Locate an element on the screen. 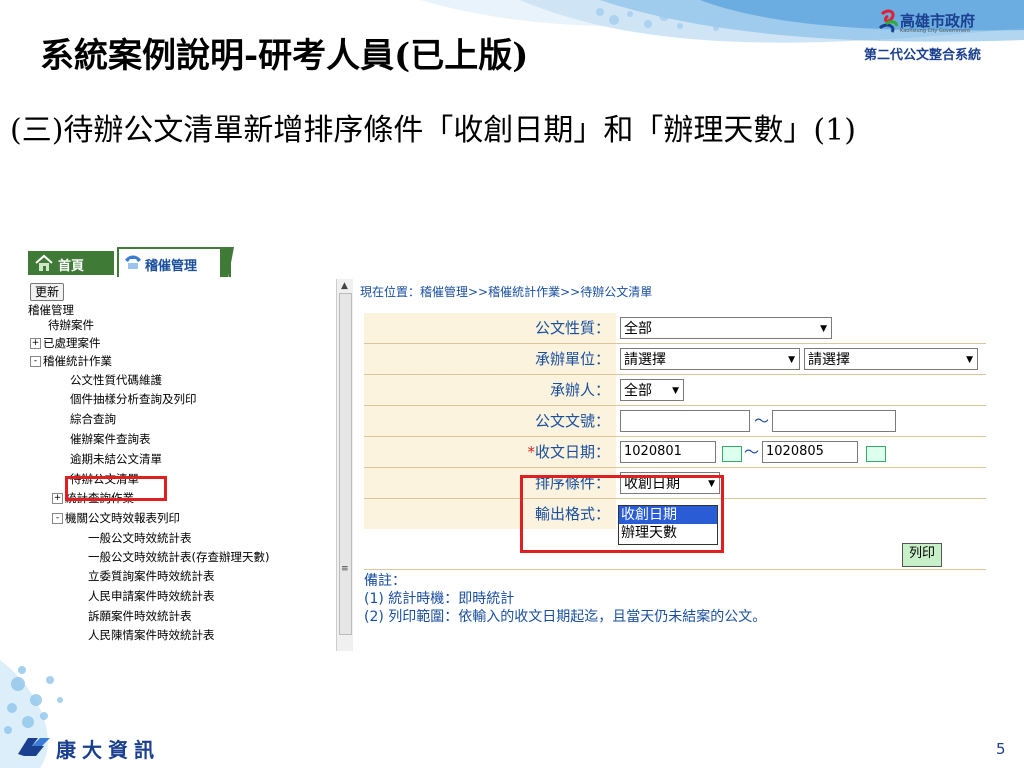 This screenshot has width=1024, height=768. tree-item-petition-stat: 人民陳情案件時效統計表 is located at coordinates (151, 635).